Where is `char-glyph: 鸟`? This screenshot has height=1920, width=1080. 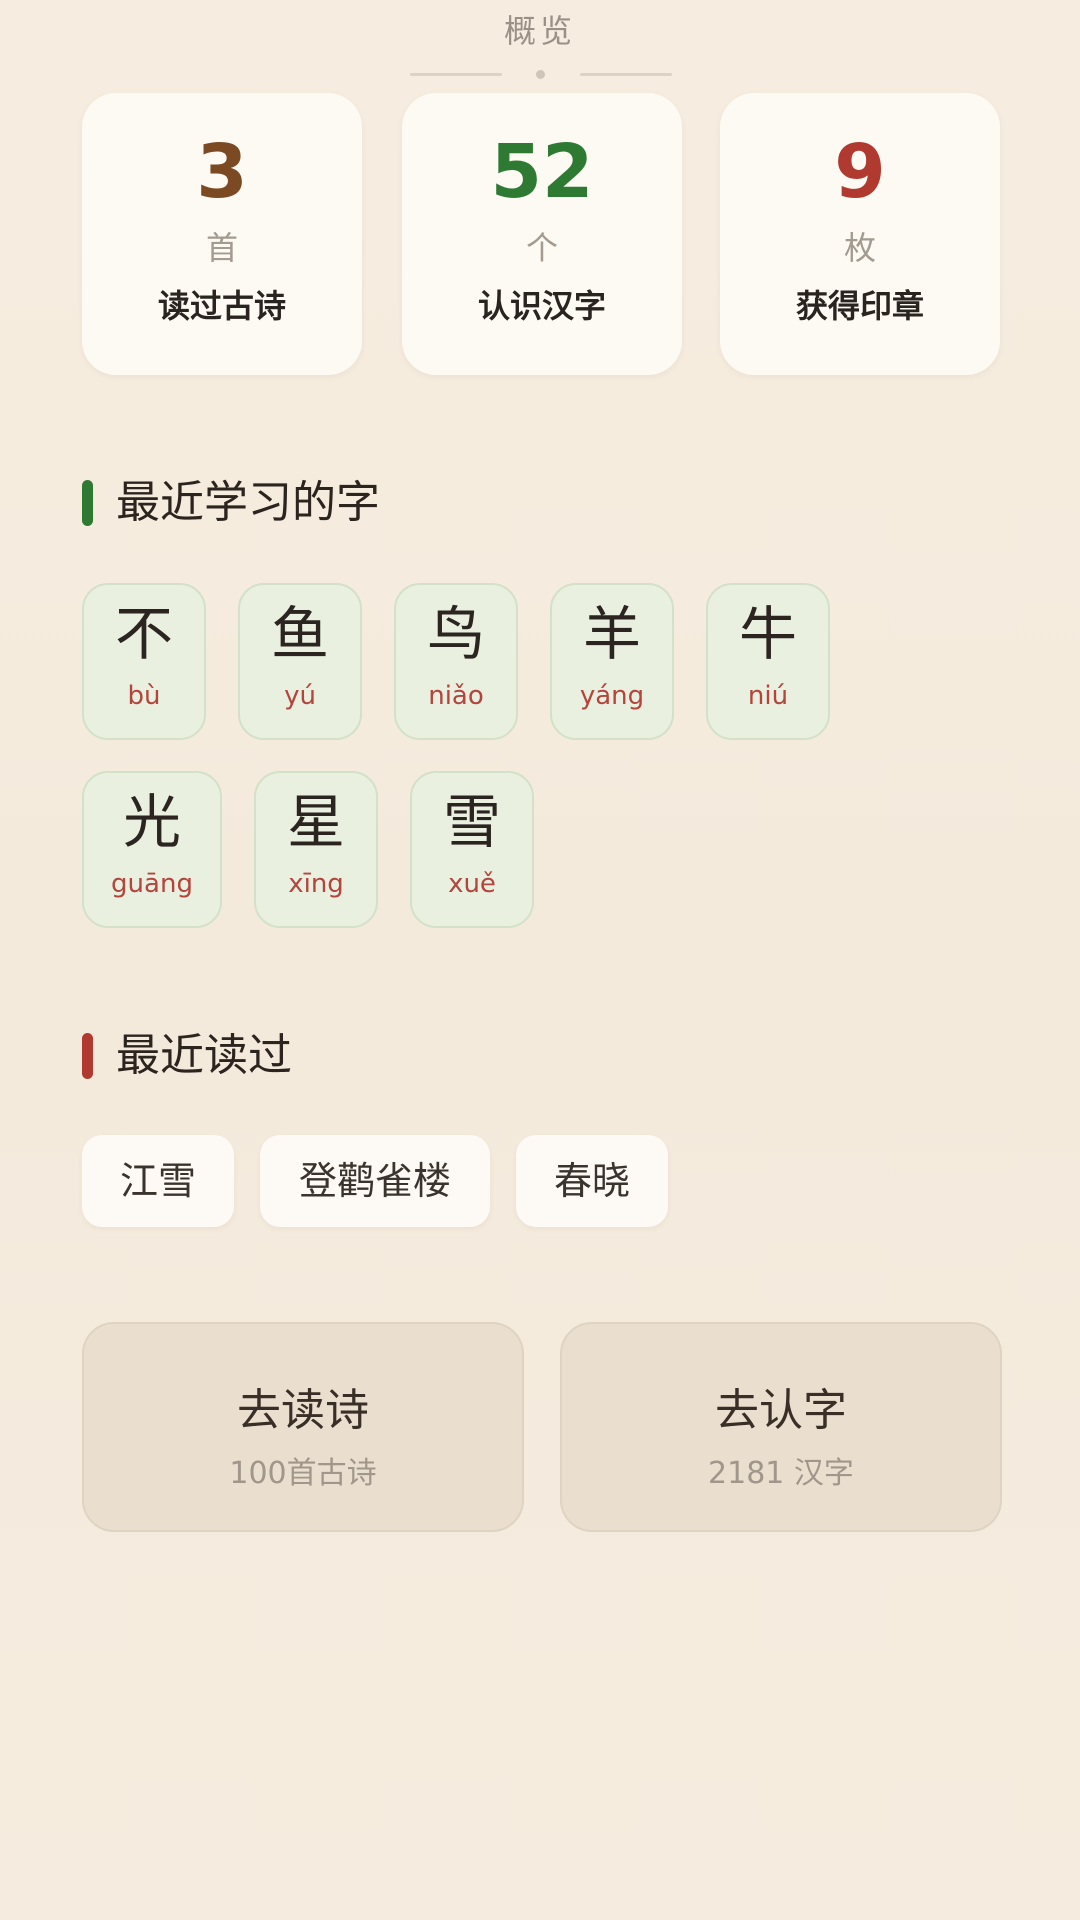 char-glyph: 鸟 is located at coordinates (455, 634).